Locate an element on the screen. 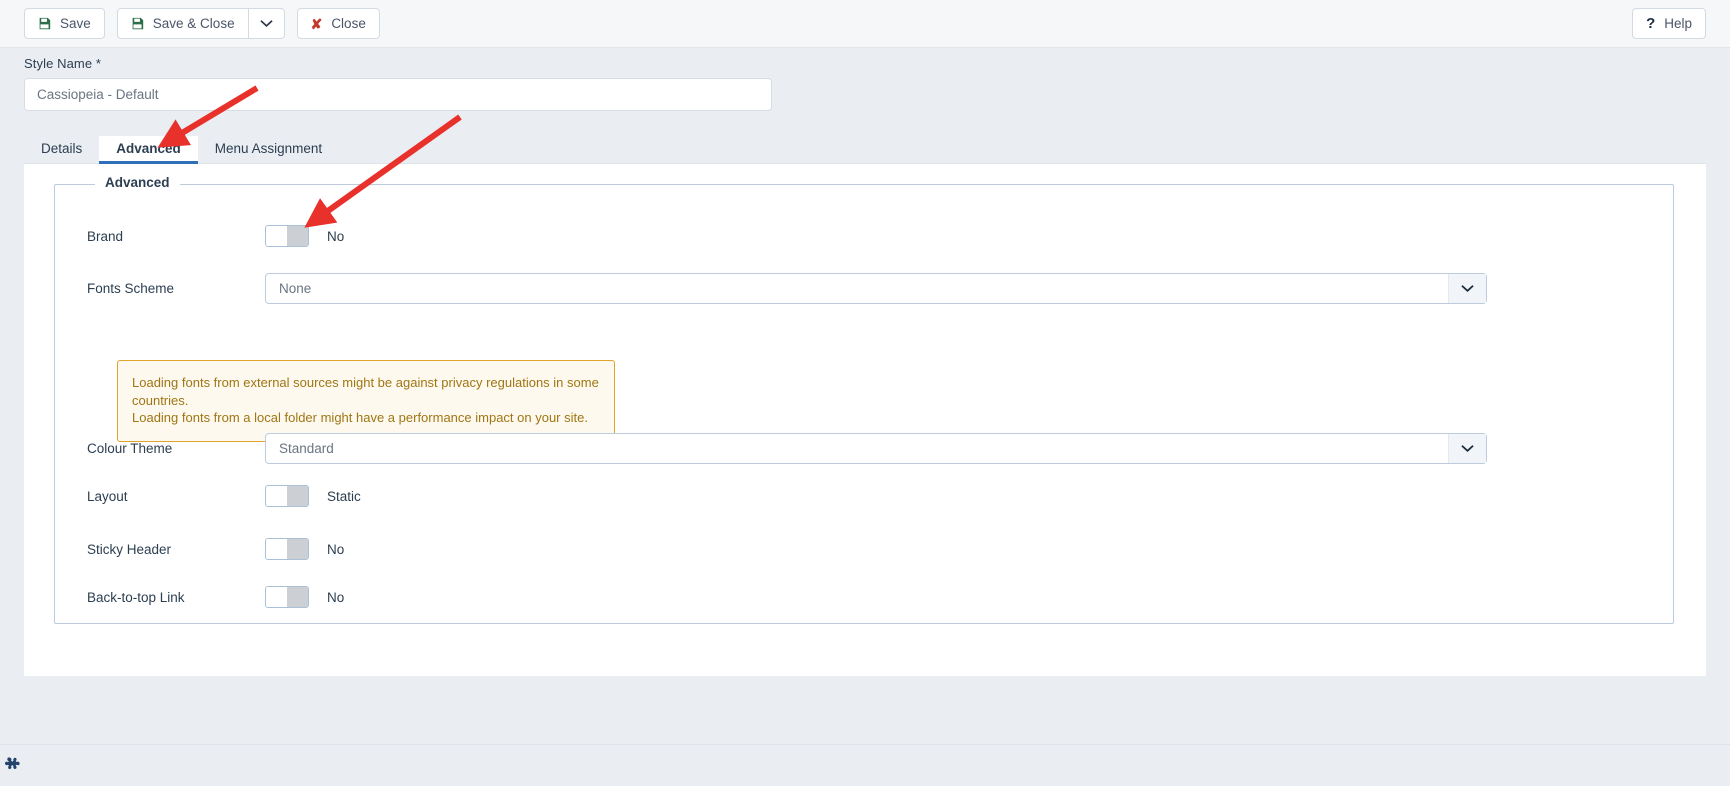 The width and height of the screenshot is (1730, 786). toolbar: Save Save & Close ✘ Close ? Help is located at coordinates (865, 24).